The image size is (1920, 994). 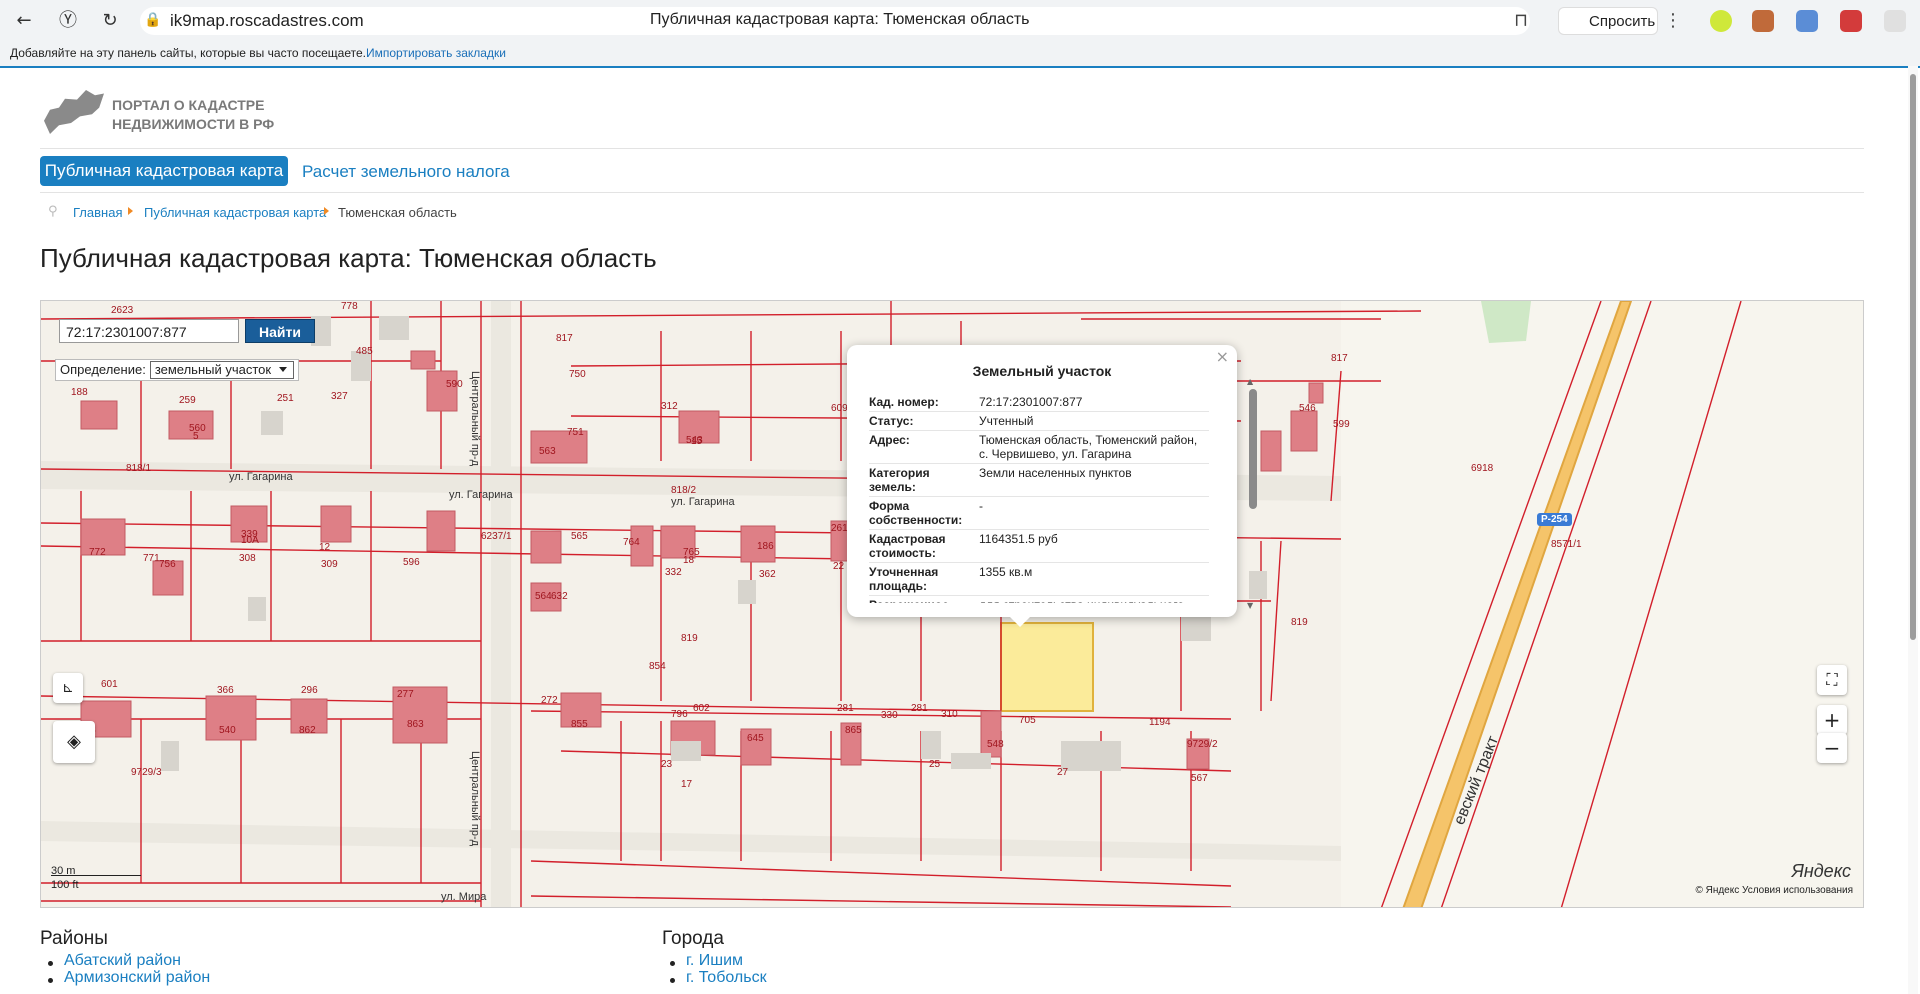 I want to click on downloads-icon, so click(x=1895, y=21).